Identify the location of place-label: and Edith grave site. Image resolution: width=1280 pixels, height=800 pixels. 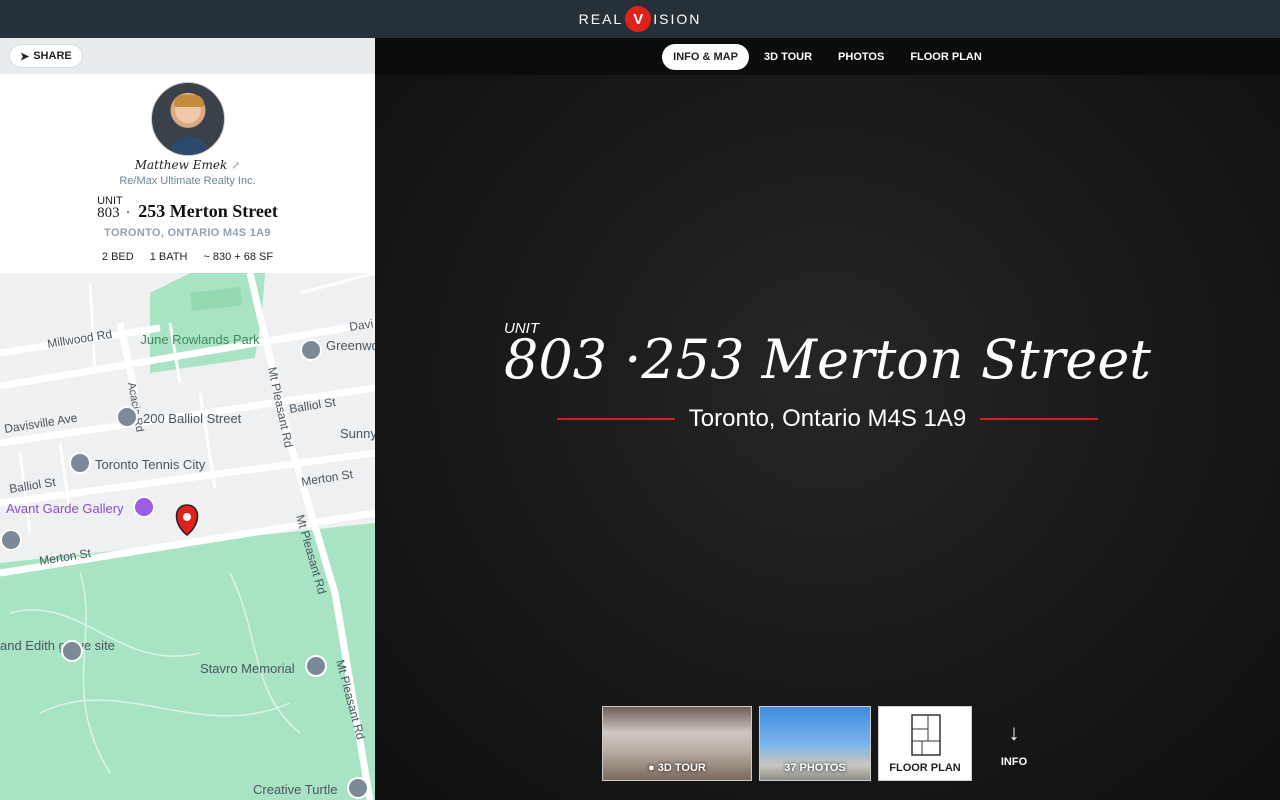
(57, 645).